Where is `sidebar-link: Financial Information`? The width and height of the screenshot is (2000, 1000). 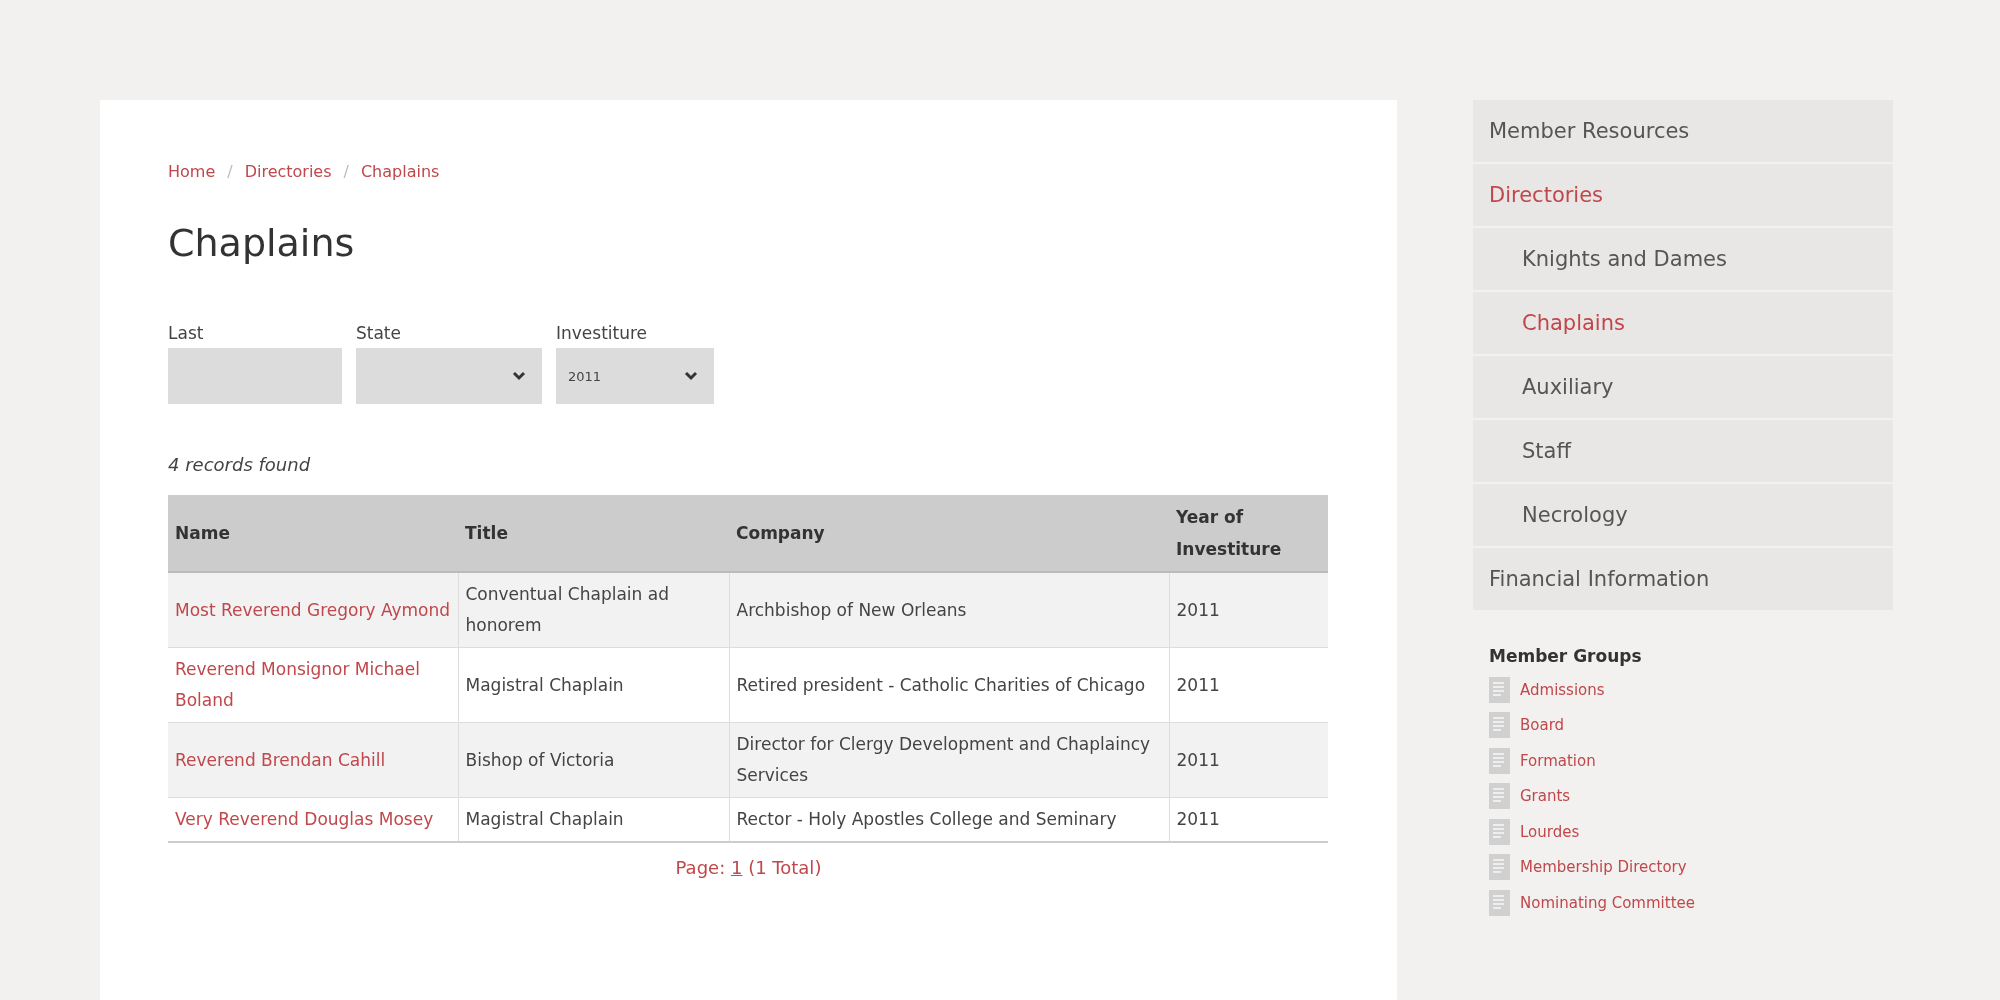
sidebar-link: Financial Information is located at coordinates (1683, 579).